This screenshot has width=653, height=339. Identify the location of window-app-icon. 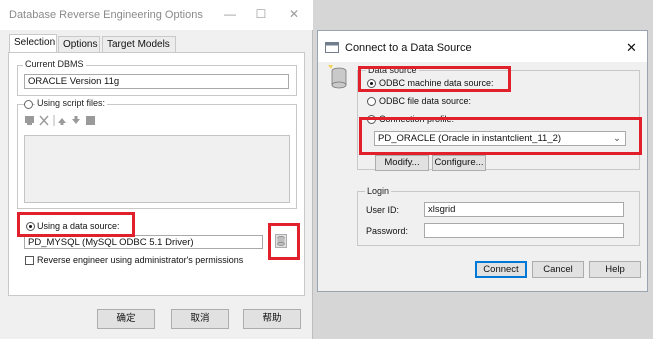
(332, 47).